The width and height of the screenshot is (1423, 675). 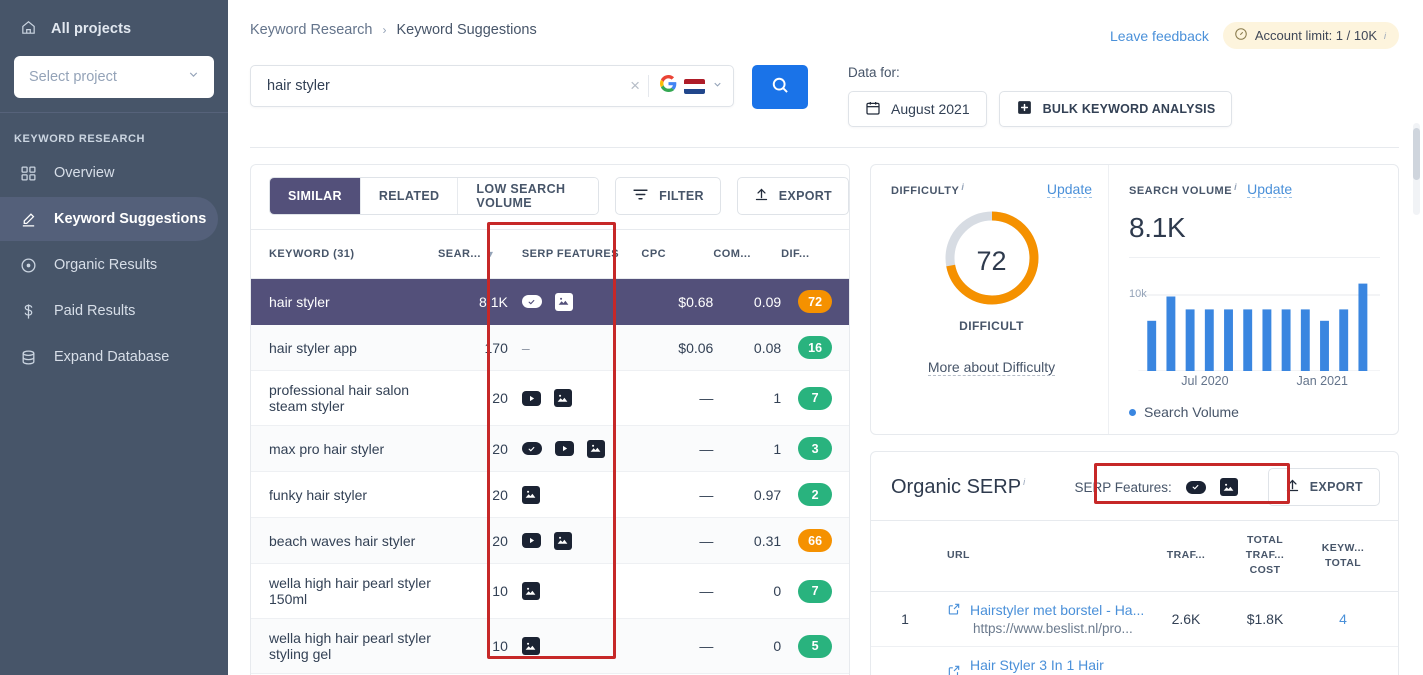 I want to click on search-volume-bars, so click(x=1259, y=327).